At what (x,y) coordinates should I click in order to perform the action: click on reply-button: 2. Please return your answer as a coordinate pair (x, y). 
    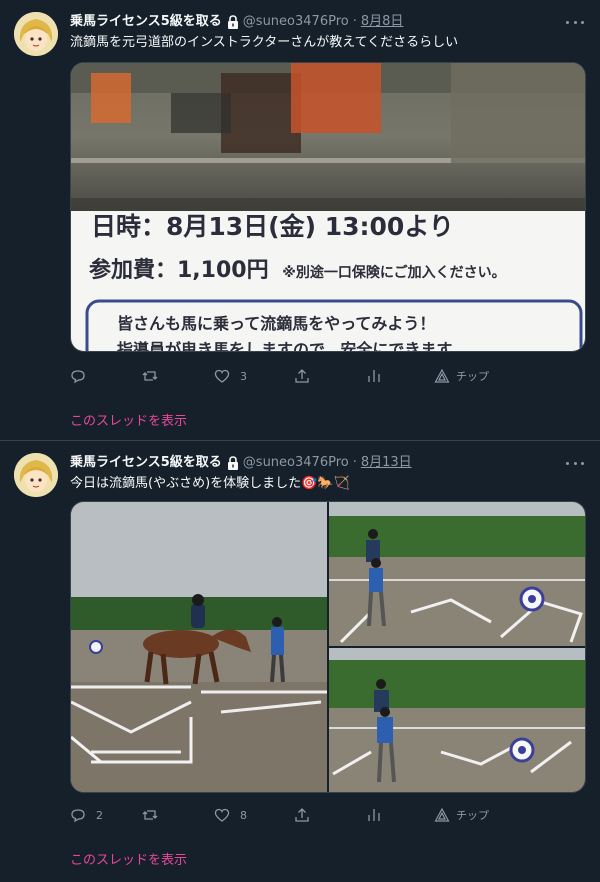
    Looking at the image, I should click on (86, 815).